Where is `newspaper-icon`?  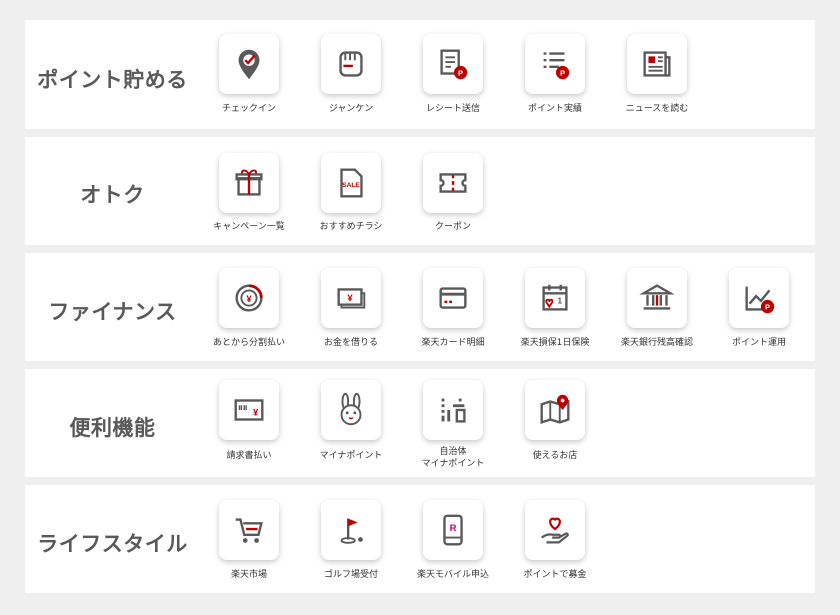 newspaper-icon is located at coordinates (657, 64).